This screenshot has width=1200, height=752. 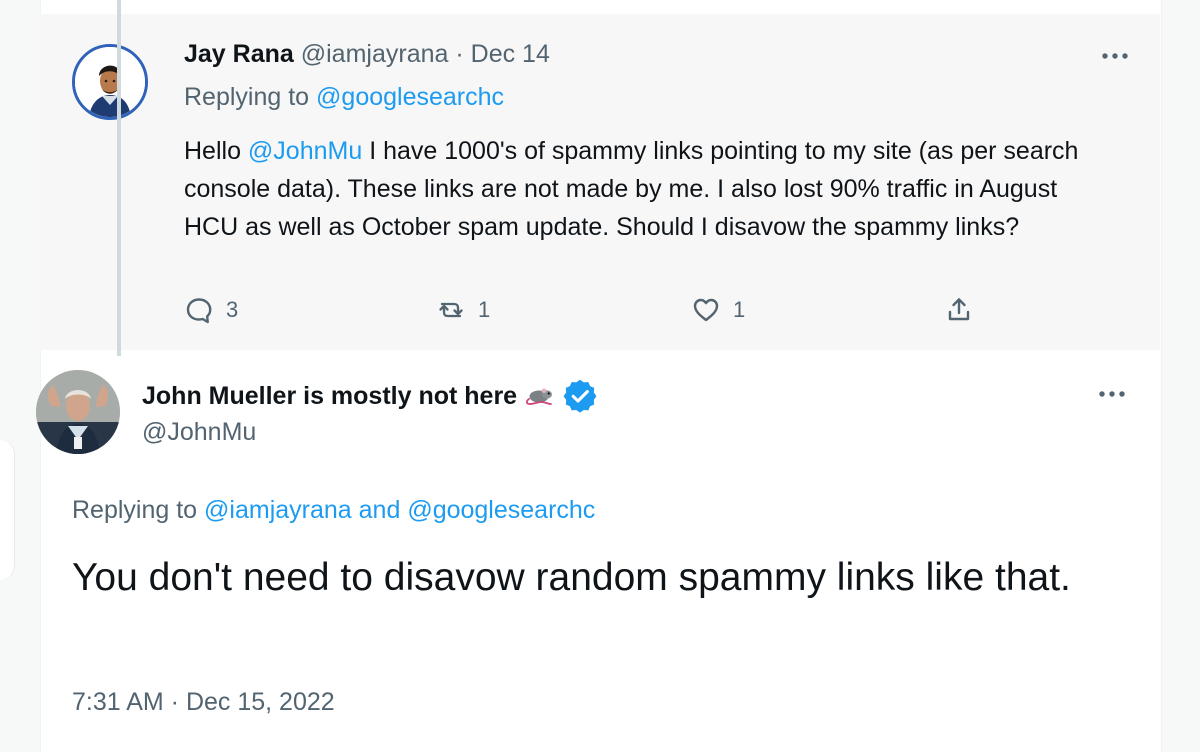 I want to click on parent-replying-line: Replying to @googlesearchc, so click(x=344, y=97).